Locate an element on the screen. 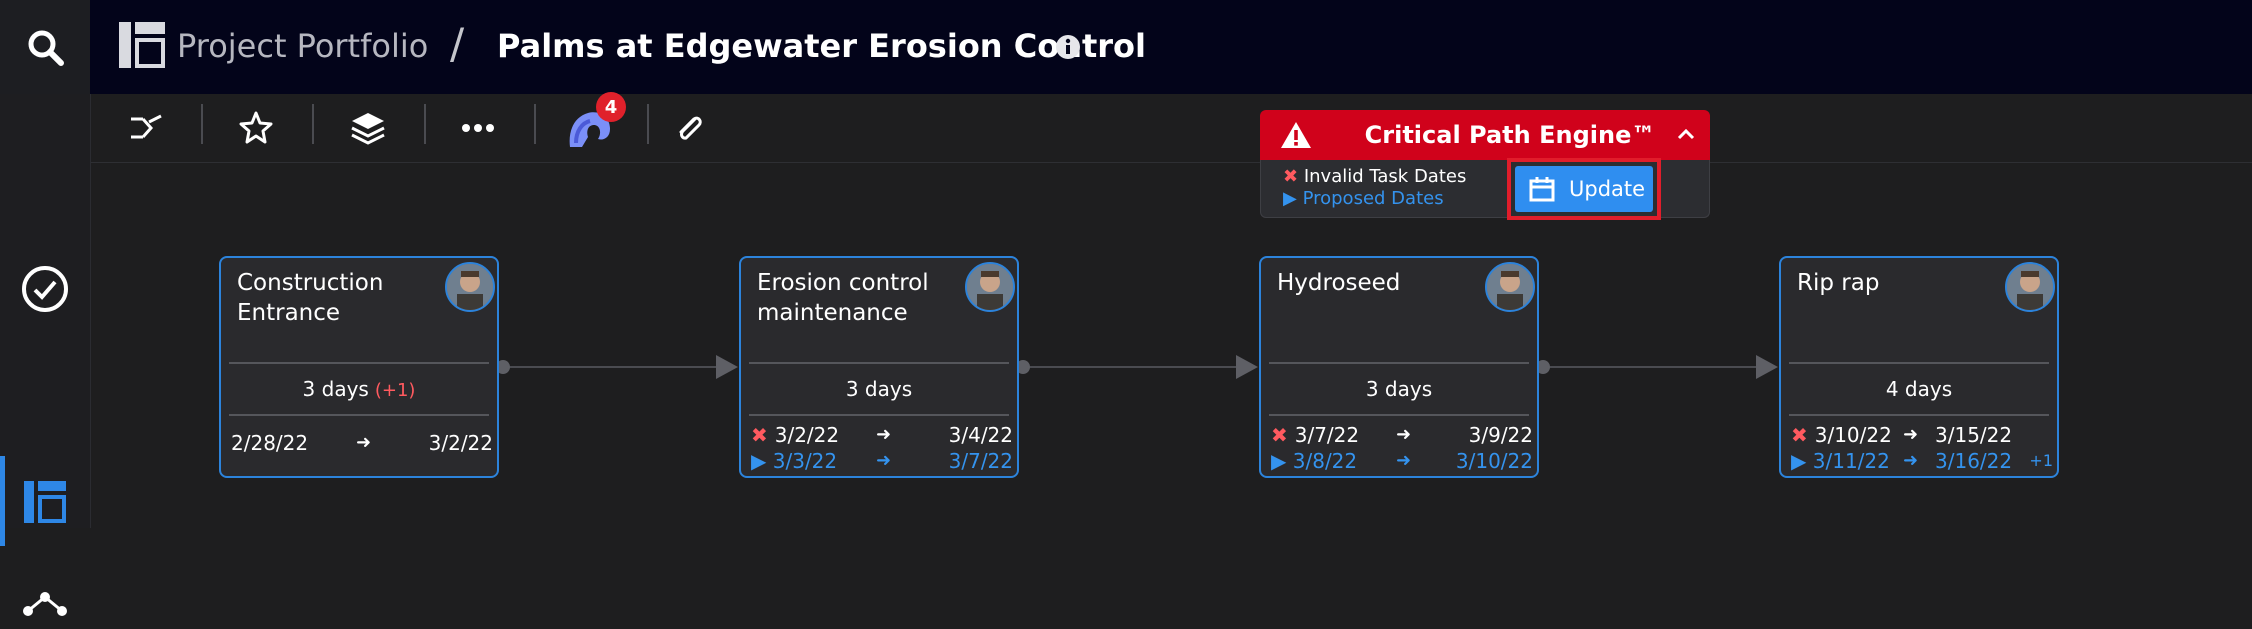 This screenshot has height=629, width=2252. proposed-start: 3/8/22 is located at coordinates (1325, 461).